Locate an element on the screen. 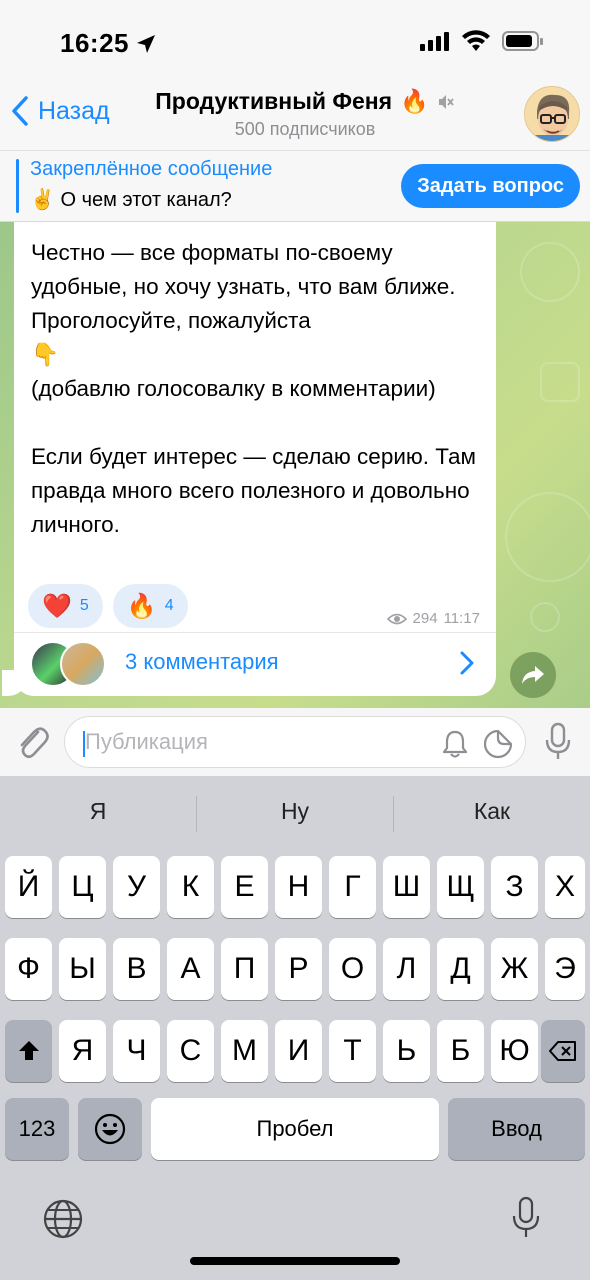  paperclip-icon is located at coordinates (32, 742).